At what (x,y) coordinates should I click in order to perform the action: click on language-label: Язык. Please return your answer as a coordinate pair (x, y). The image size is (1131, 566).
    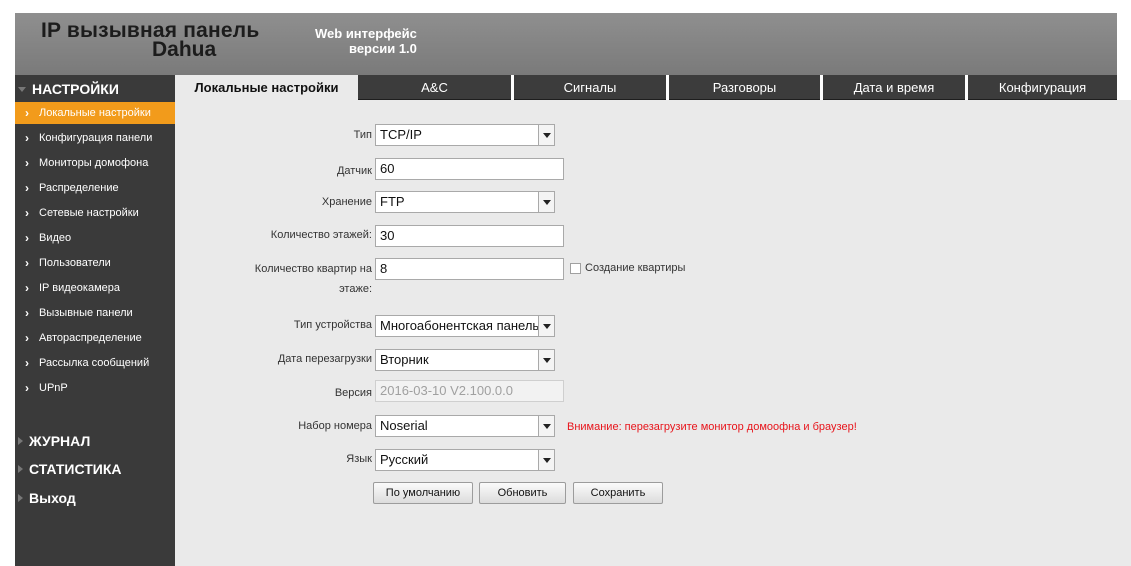
    Looking at the image, I should click on (359, 459).